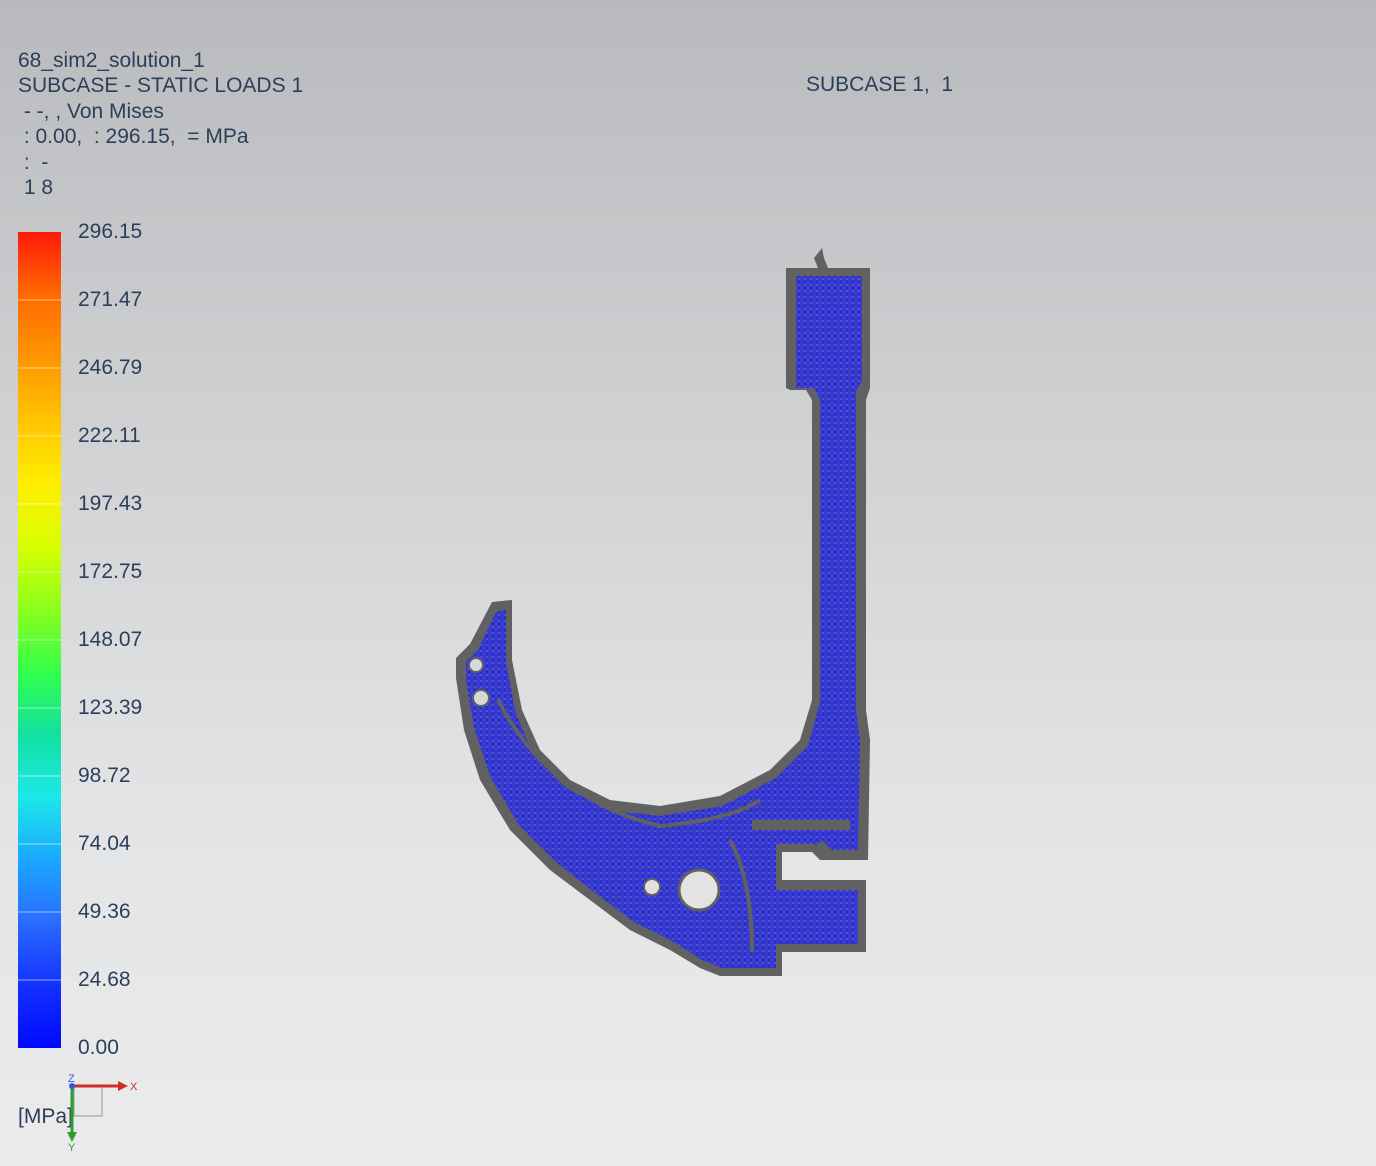 The image size is (1376, 1166). Describe the element at coordinates (880, 84) in the screenshot. I see `viewport-subcase-label: SUBCASE 1, 1` at that location.